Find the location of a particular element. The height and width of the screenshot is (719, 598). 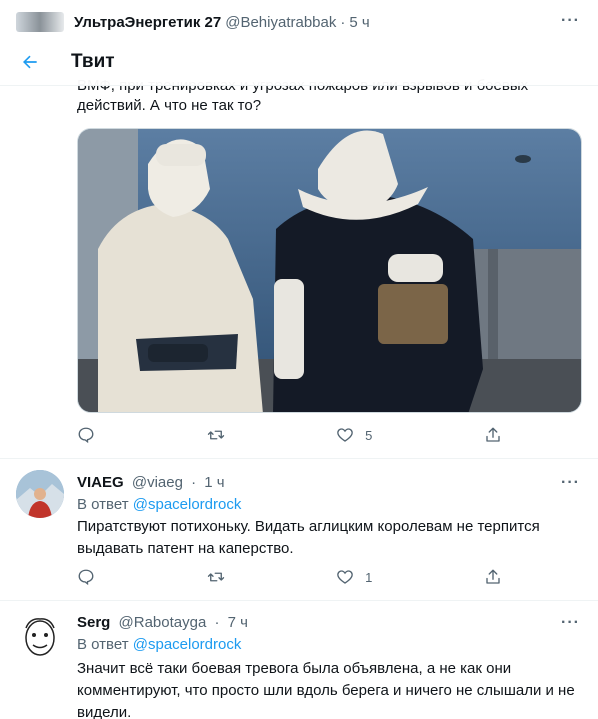

author-handle: @Rabotayga is located at coordinates (163, 622).